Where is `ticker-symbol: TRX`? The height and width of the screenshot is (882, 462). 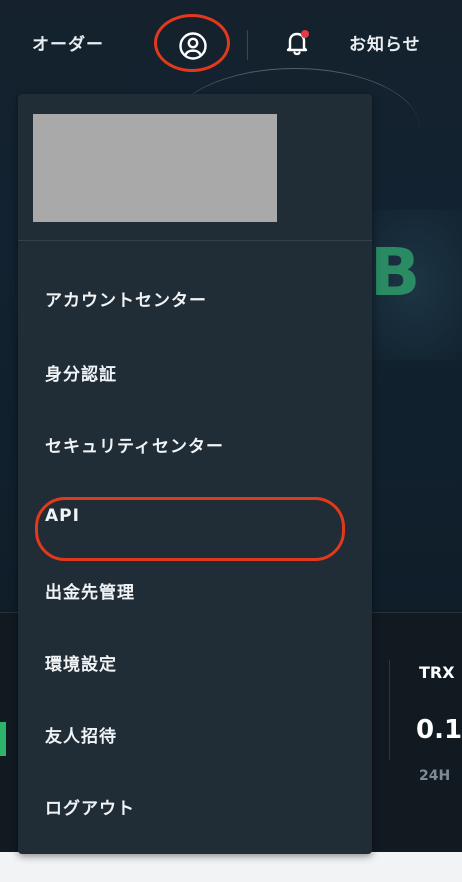
ticker-symbol: TRX is located at coordinates (437, 672).